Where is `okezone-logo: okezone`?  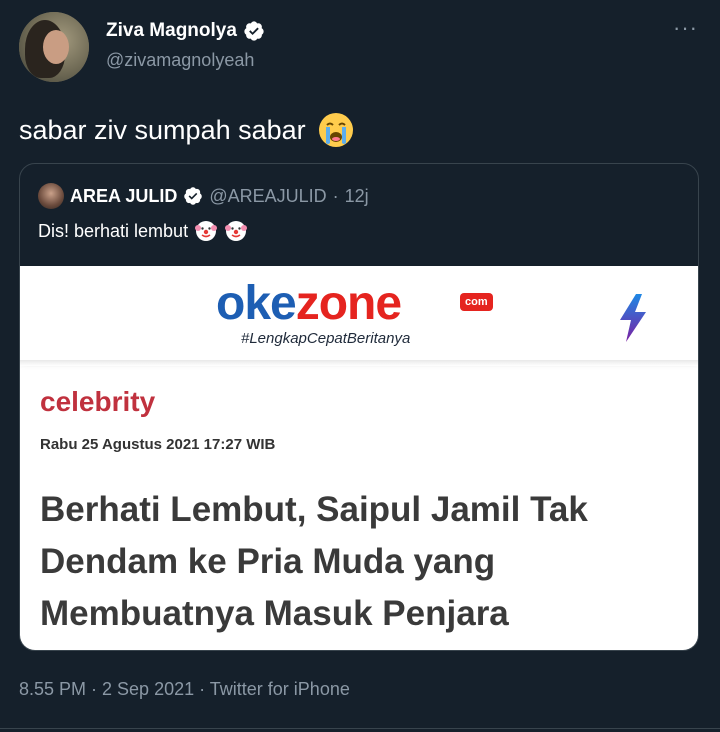 okezone-logo: okezone is located at coordinates (309, 303).